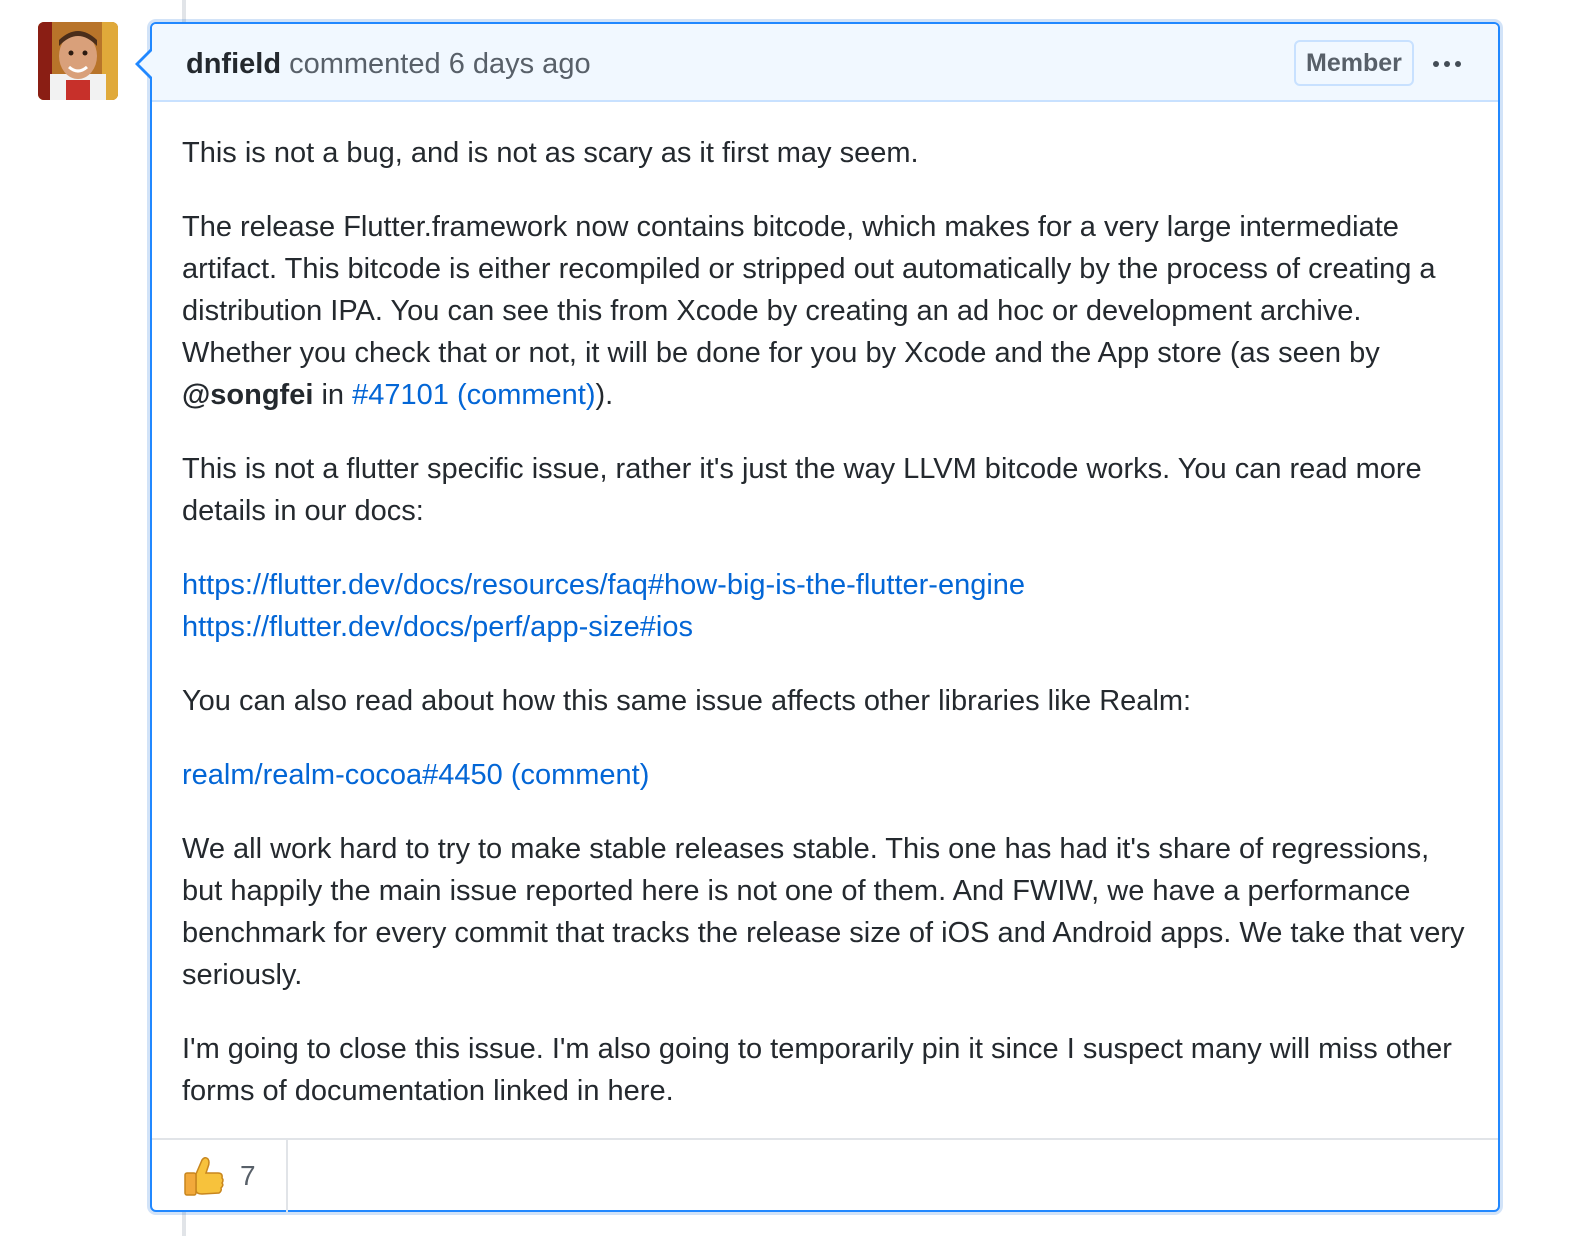 The width and height of the screenshot is (1574, 1236). I want to click on comment-header-text: dnfield commented 6 days ago, so click(388, 64).